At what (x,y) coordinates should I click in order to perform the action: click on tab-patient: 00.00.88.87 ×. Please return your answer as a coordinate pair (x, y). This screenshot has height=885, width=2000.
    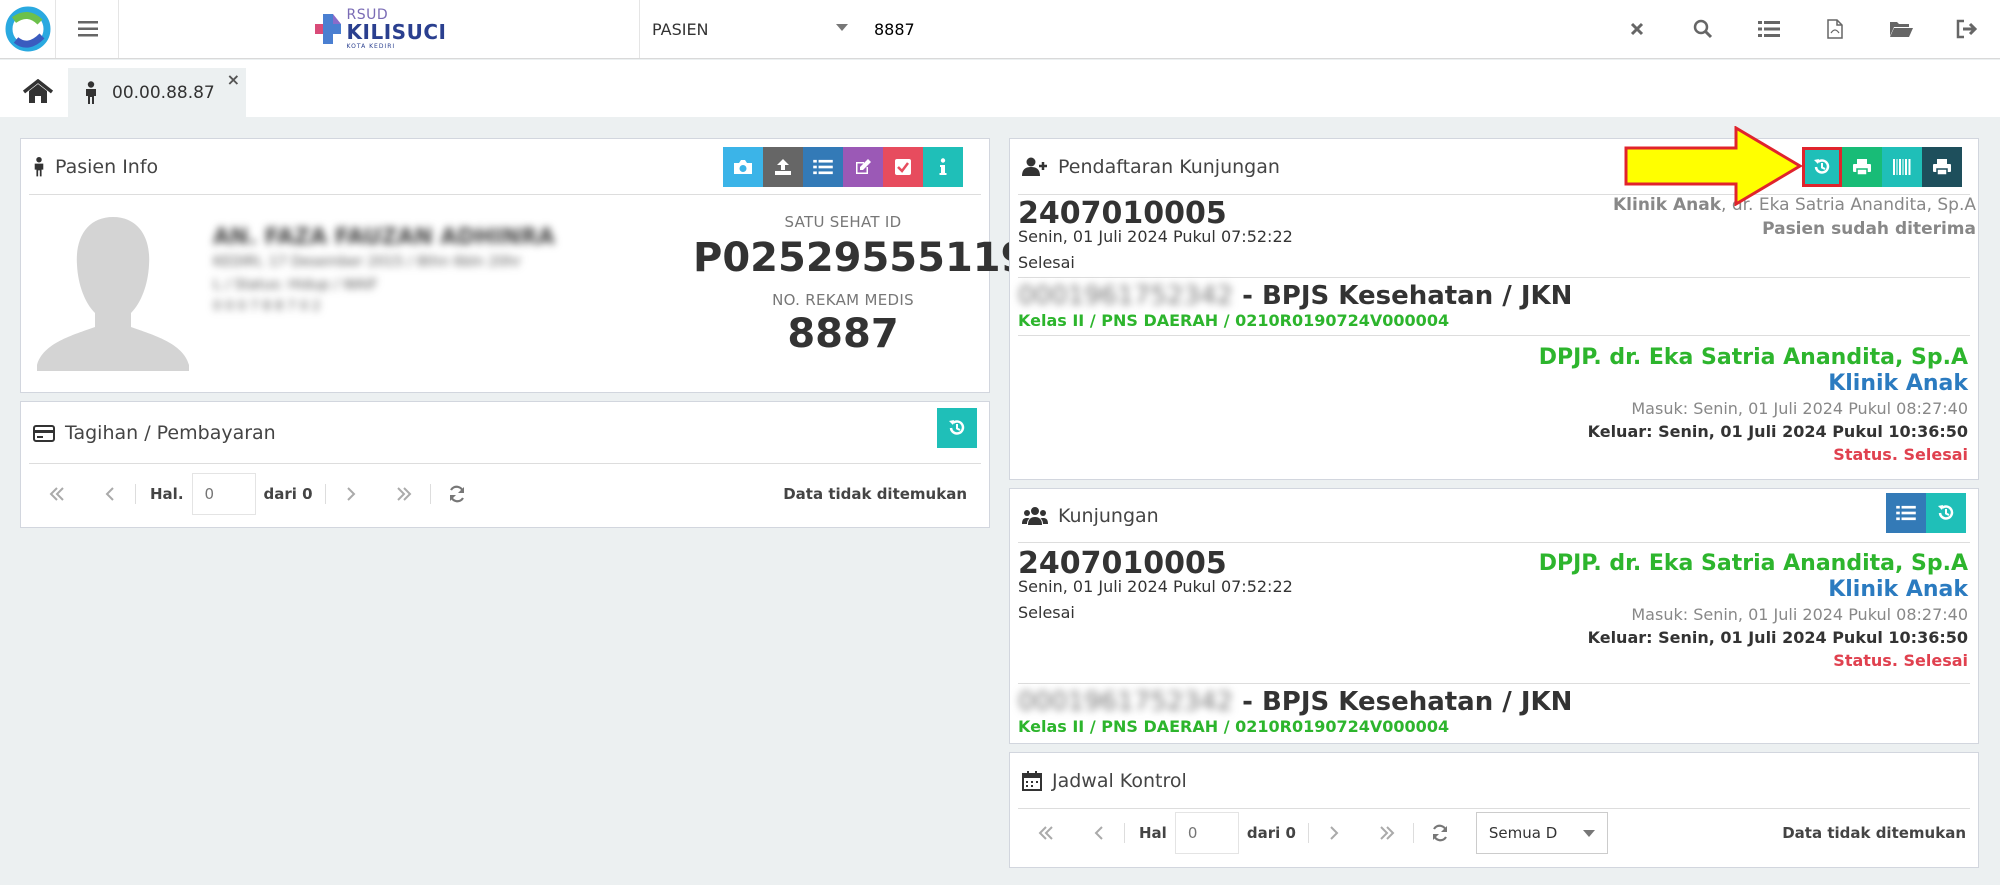
    Looking at the image, I should click on (157, 93).